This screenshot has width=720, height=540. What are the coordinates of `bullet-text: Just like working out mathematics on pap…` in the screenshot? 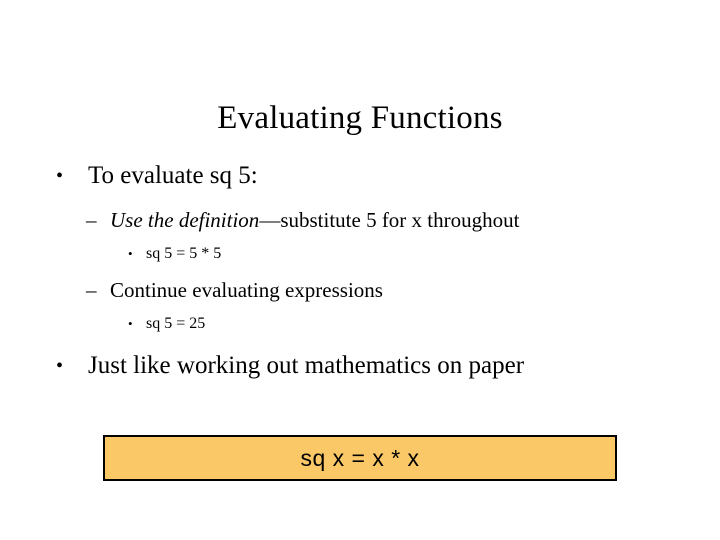 It's located at (306, 365).